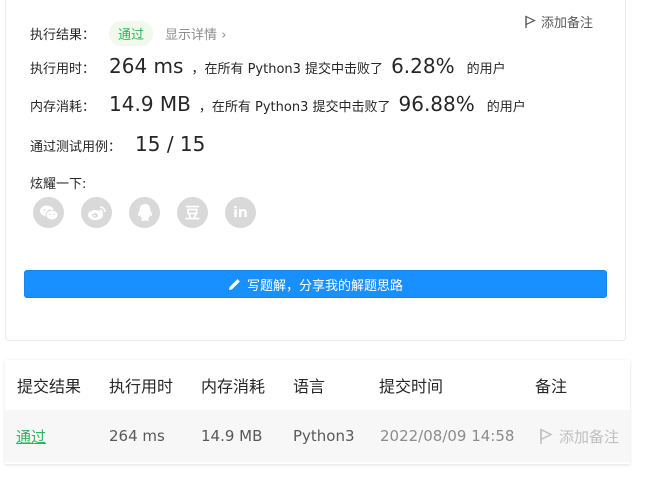 This screenshot has height=489, width=646. I want to click on weibo-share-button, so click(96, 212).